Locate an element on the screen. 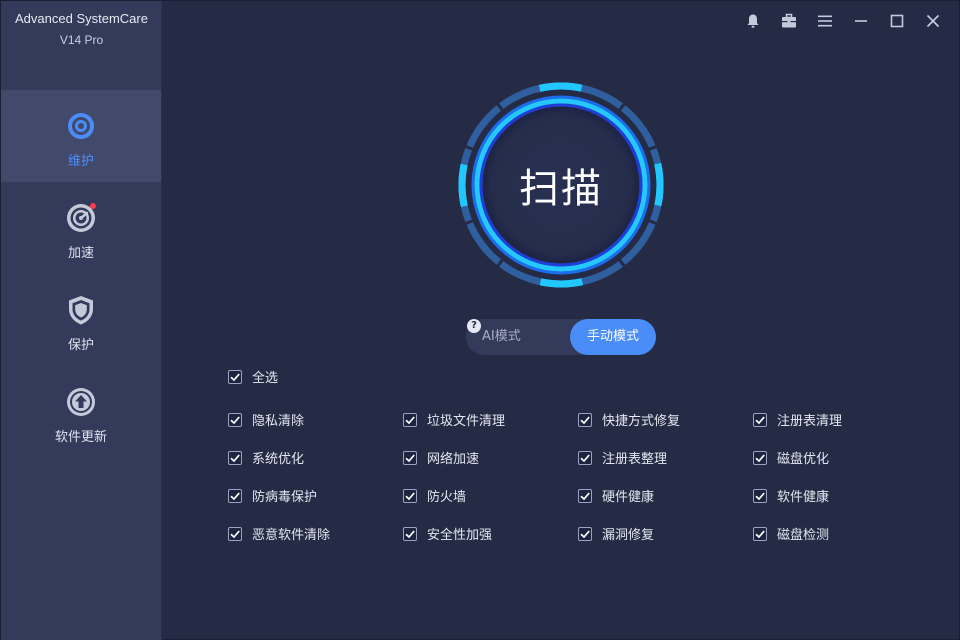 This screenshot has width=960, height=640. window-controls is located at coordinates (843, 21).